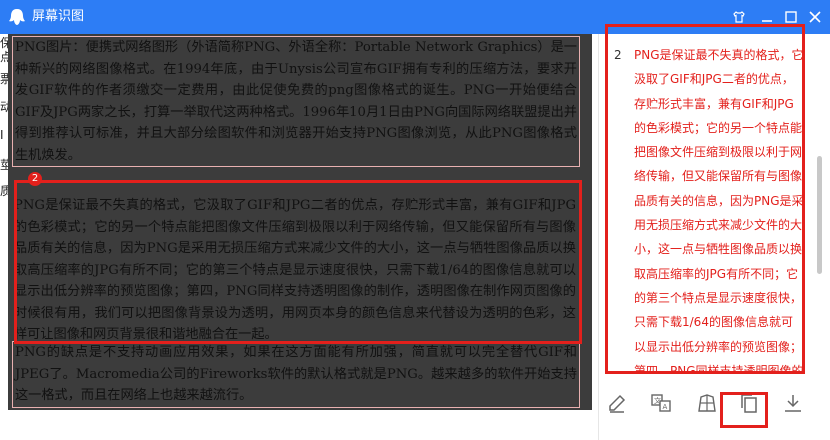  What do you see at coordinates (35, 179) in the screenshot?
I see `selected-block-badge: 2` at bounding box center [35, 179].